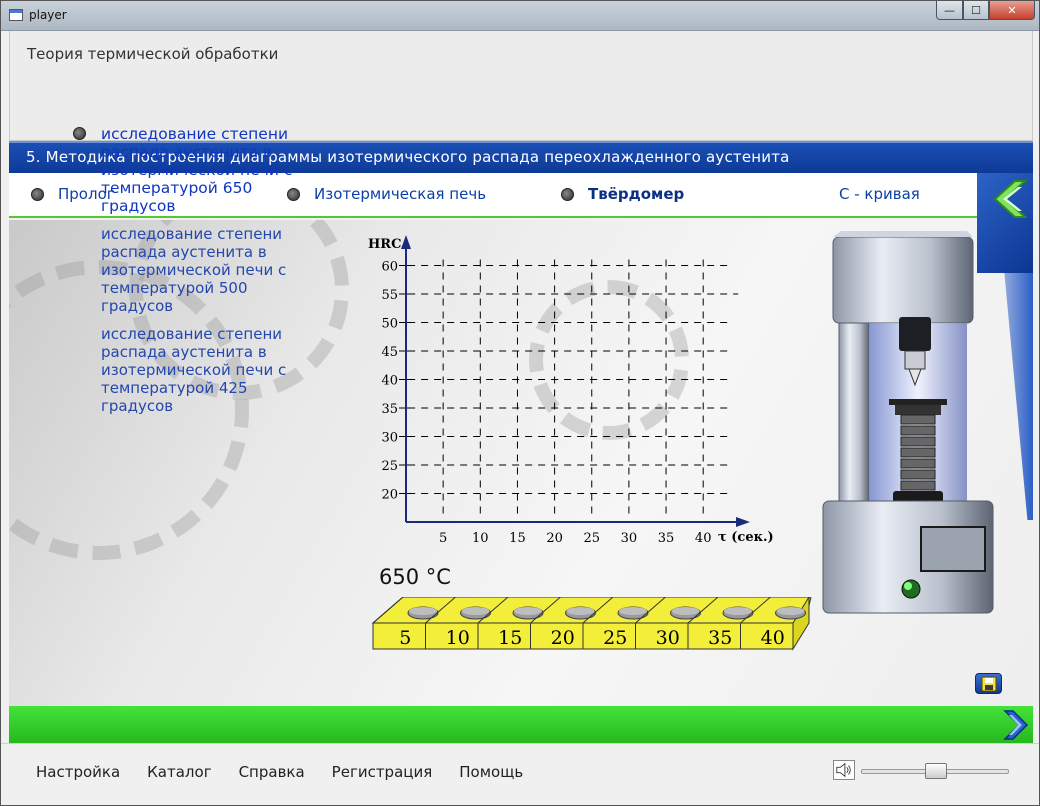  What do you see at coordinates (389, 466) in the screenshot?
I see `y-tick-label: 25` at bounding box center [389, 466].